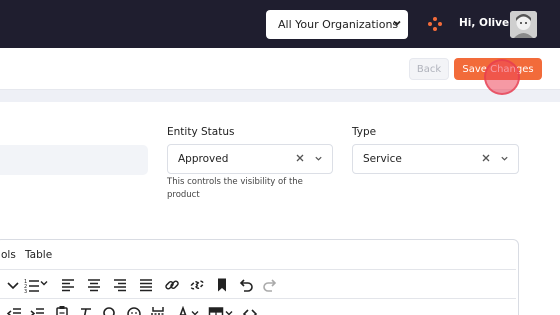  Describe the element at coordinates (25, 291) in the screenshot. I see `svg-text: 3` at that location.